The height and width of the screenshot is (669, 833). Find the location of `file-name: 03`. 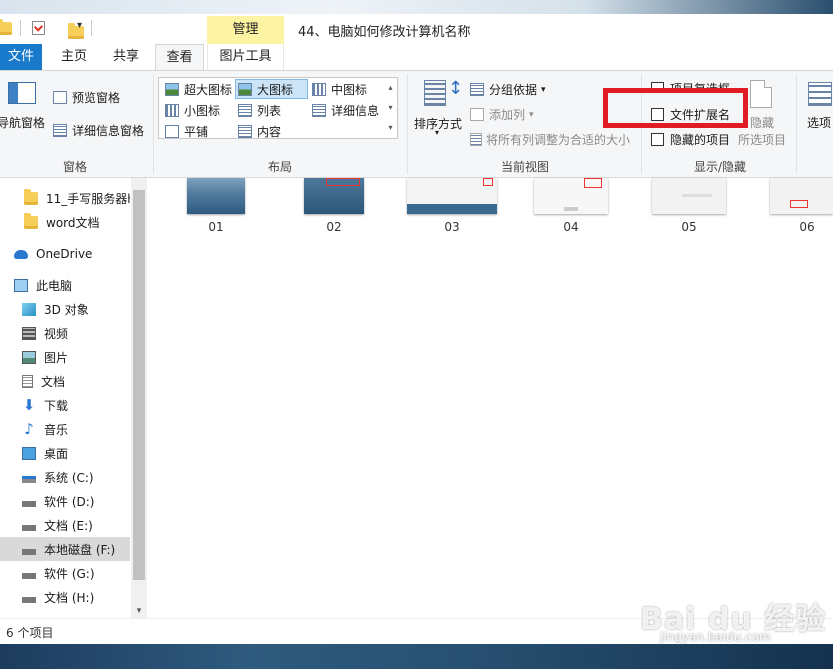

file-name: 03 is located at coordinates (452, 227).